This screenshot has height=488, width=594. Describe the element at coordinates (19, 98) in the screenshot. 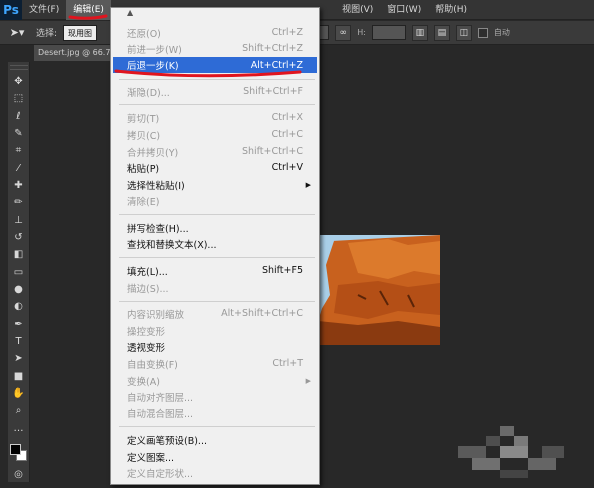

I see `marquee-tool-icon: ⬚` at that location.